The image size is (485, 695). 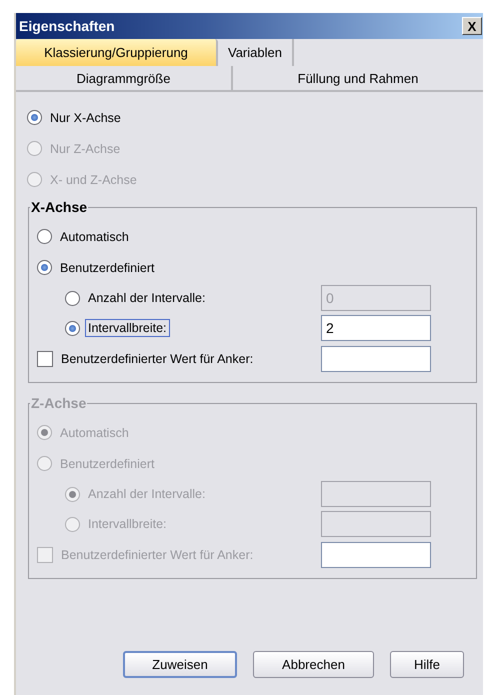 What do you see at coordinates (376, 359) in the screenshot?
I see `input-field` at bounding box center [376, 359].